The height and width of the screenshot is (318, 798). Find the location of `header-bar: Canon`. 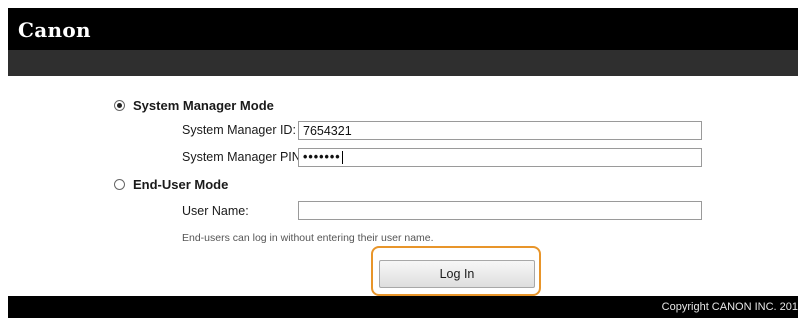

header-bar: Canon is located at coordinates (403, 29).